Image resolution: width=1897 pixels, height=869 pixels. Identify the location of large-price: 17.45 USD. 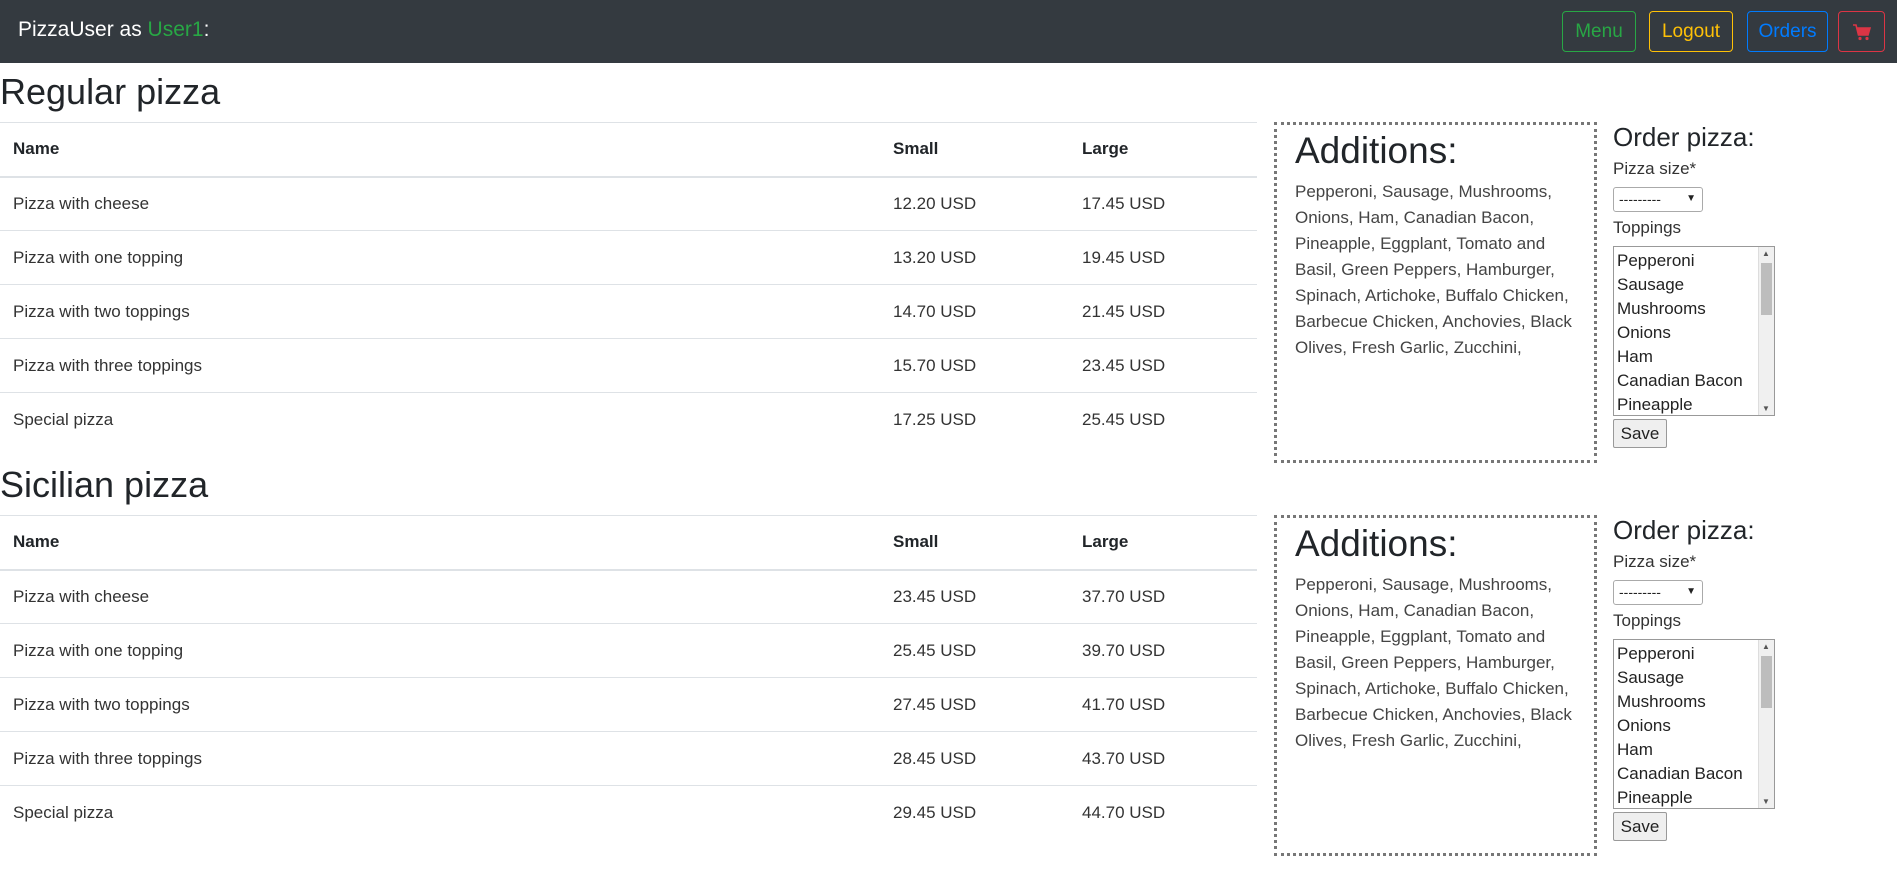
(1163, 203).